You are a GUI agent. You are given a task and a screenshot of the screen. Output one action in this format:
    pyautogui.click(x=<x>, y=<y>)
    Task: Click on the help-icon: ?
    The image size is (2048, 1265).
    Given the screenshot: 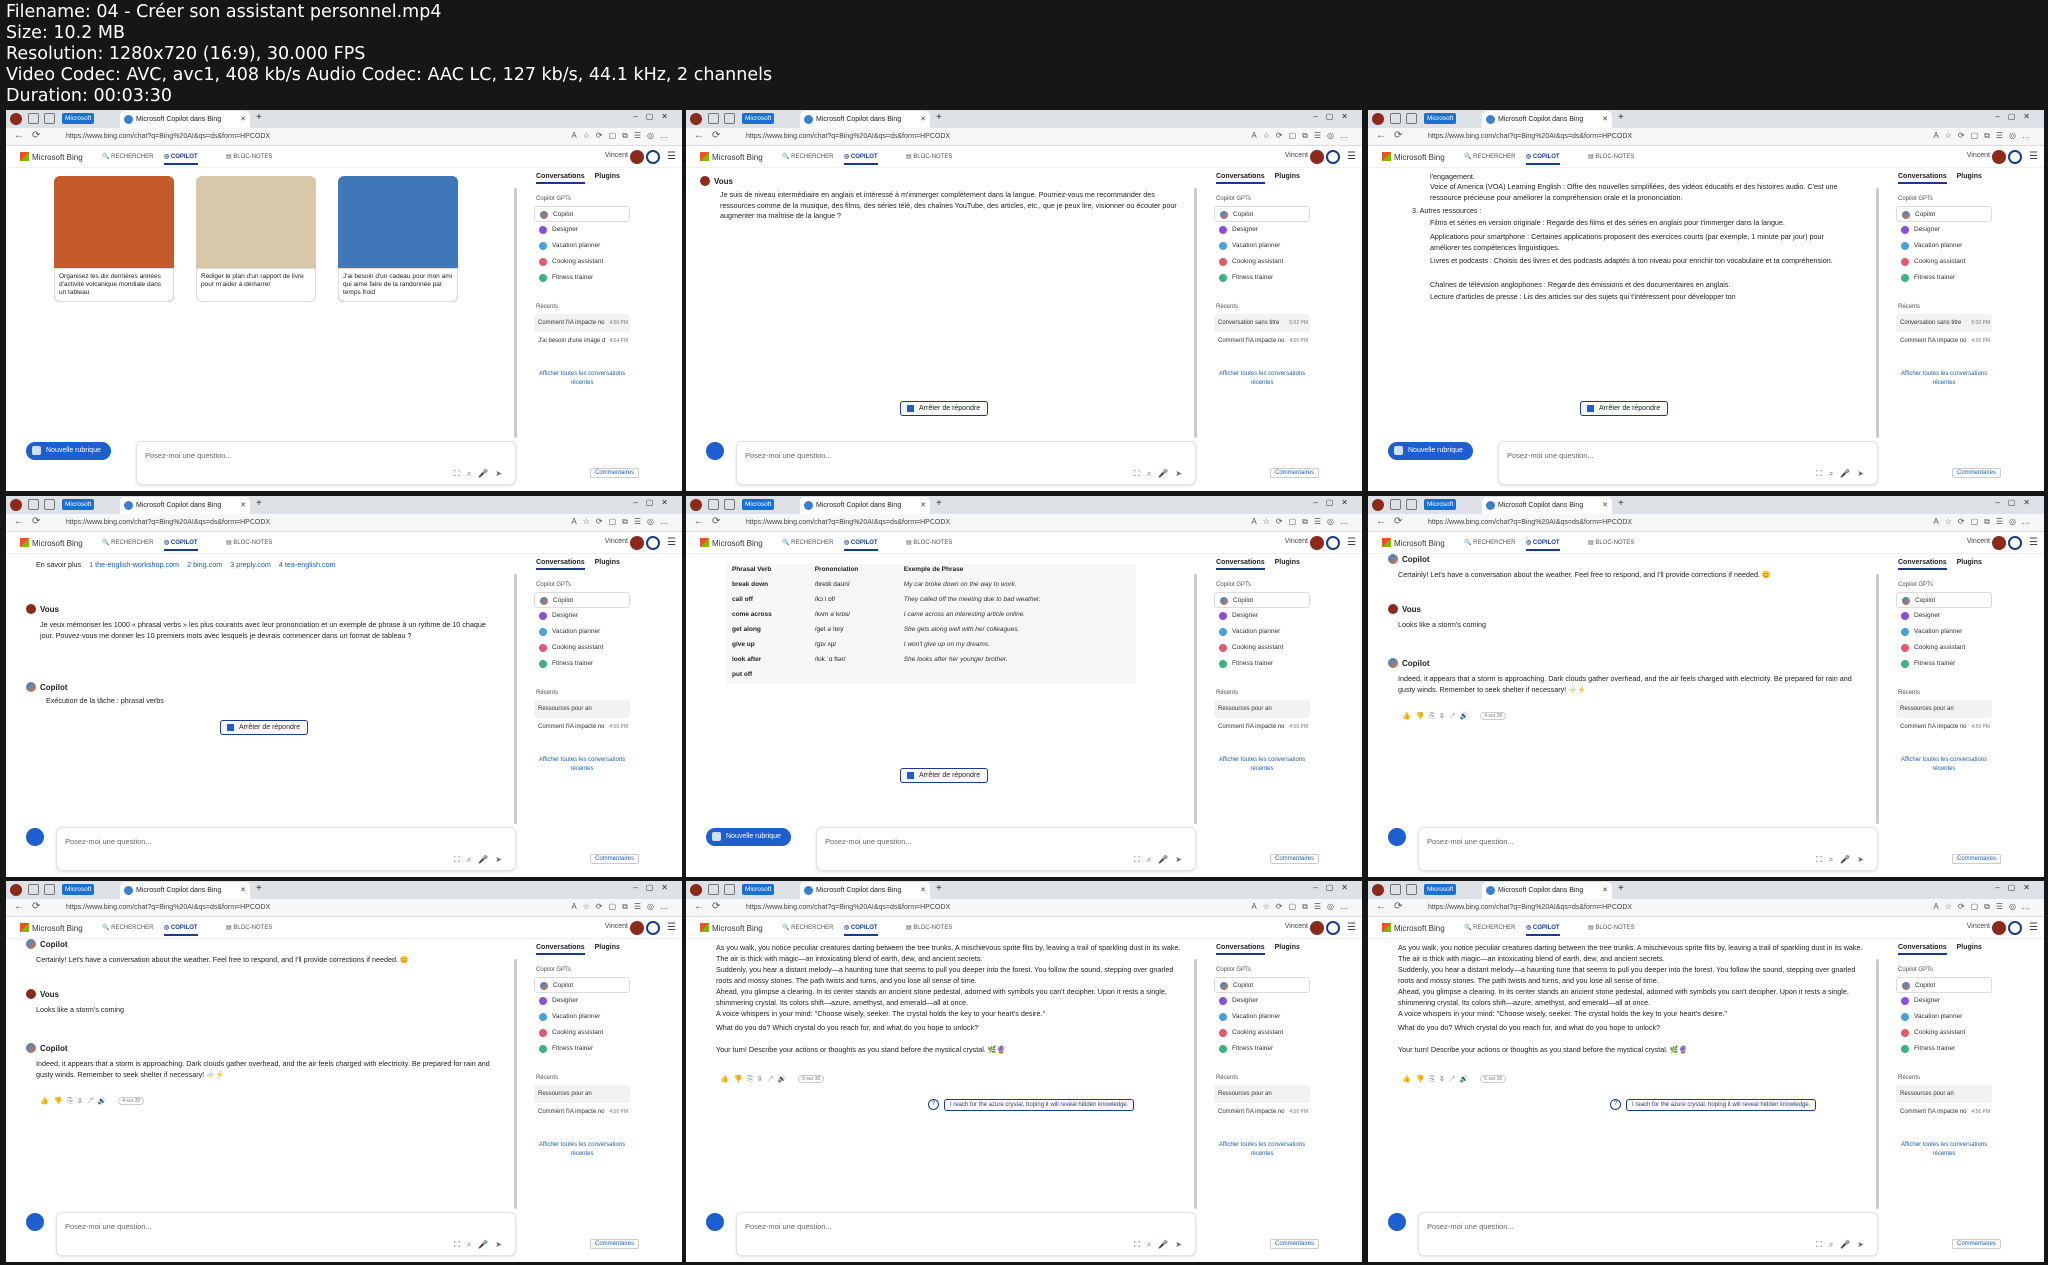 What is the action you would take?
    pyautogui.click(x=1615, y=1104)
    